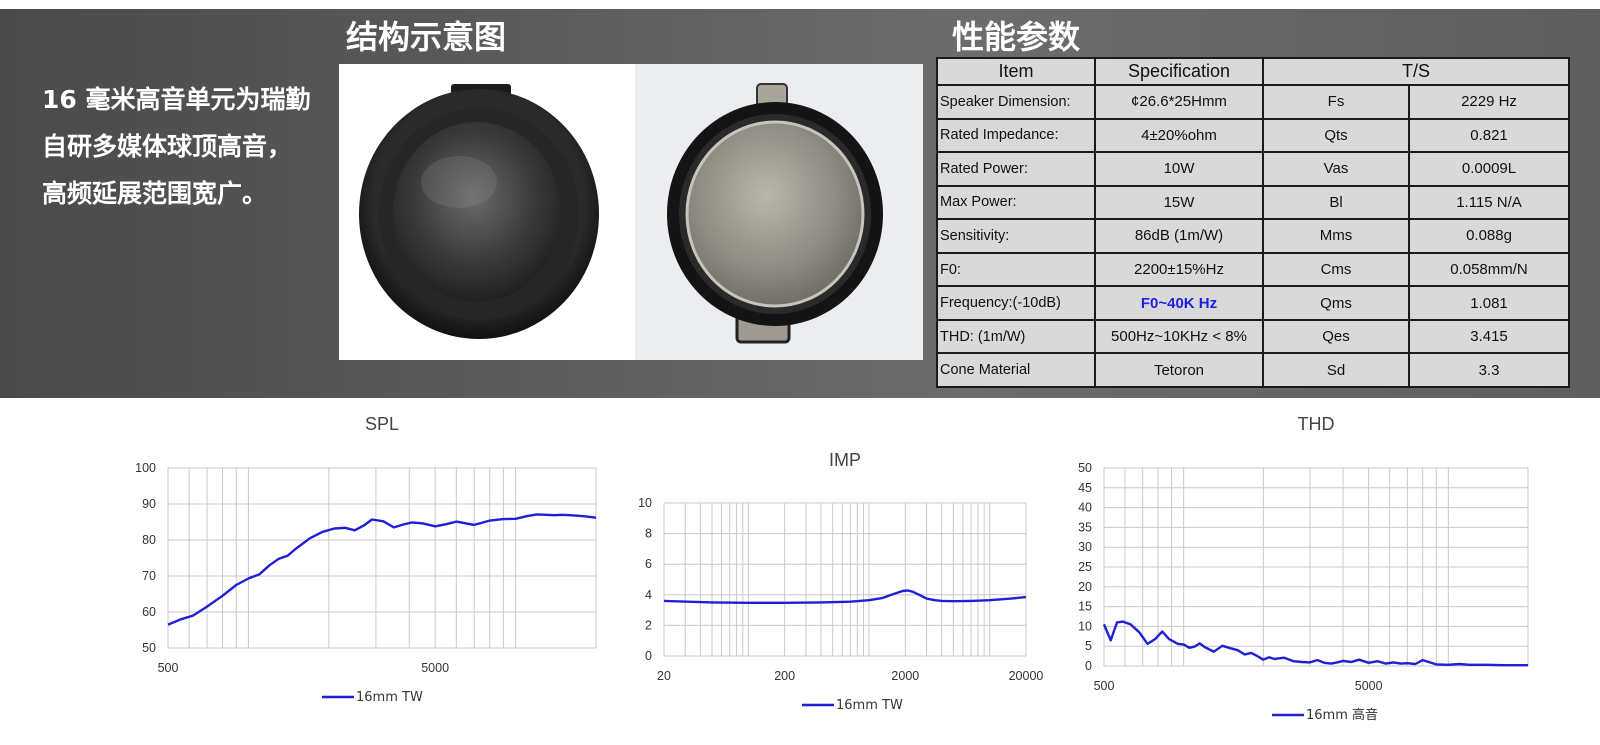 The image size is (1600, 745). Describe the element at coordinates (1016, 37) in the screenshot. I see `spec-title: 性能参数` at that location.